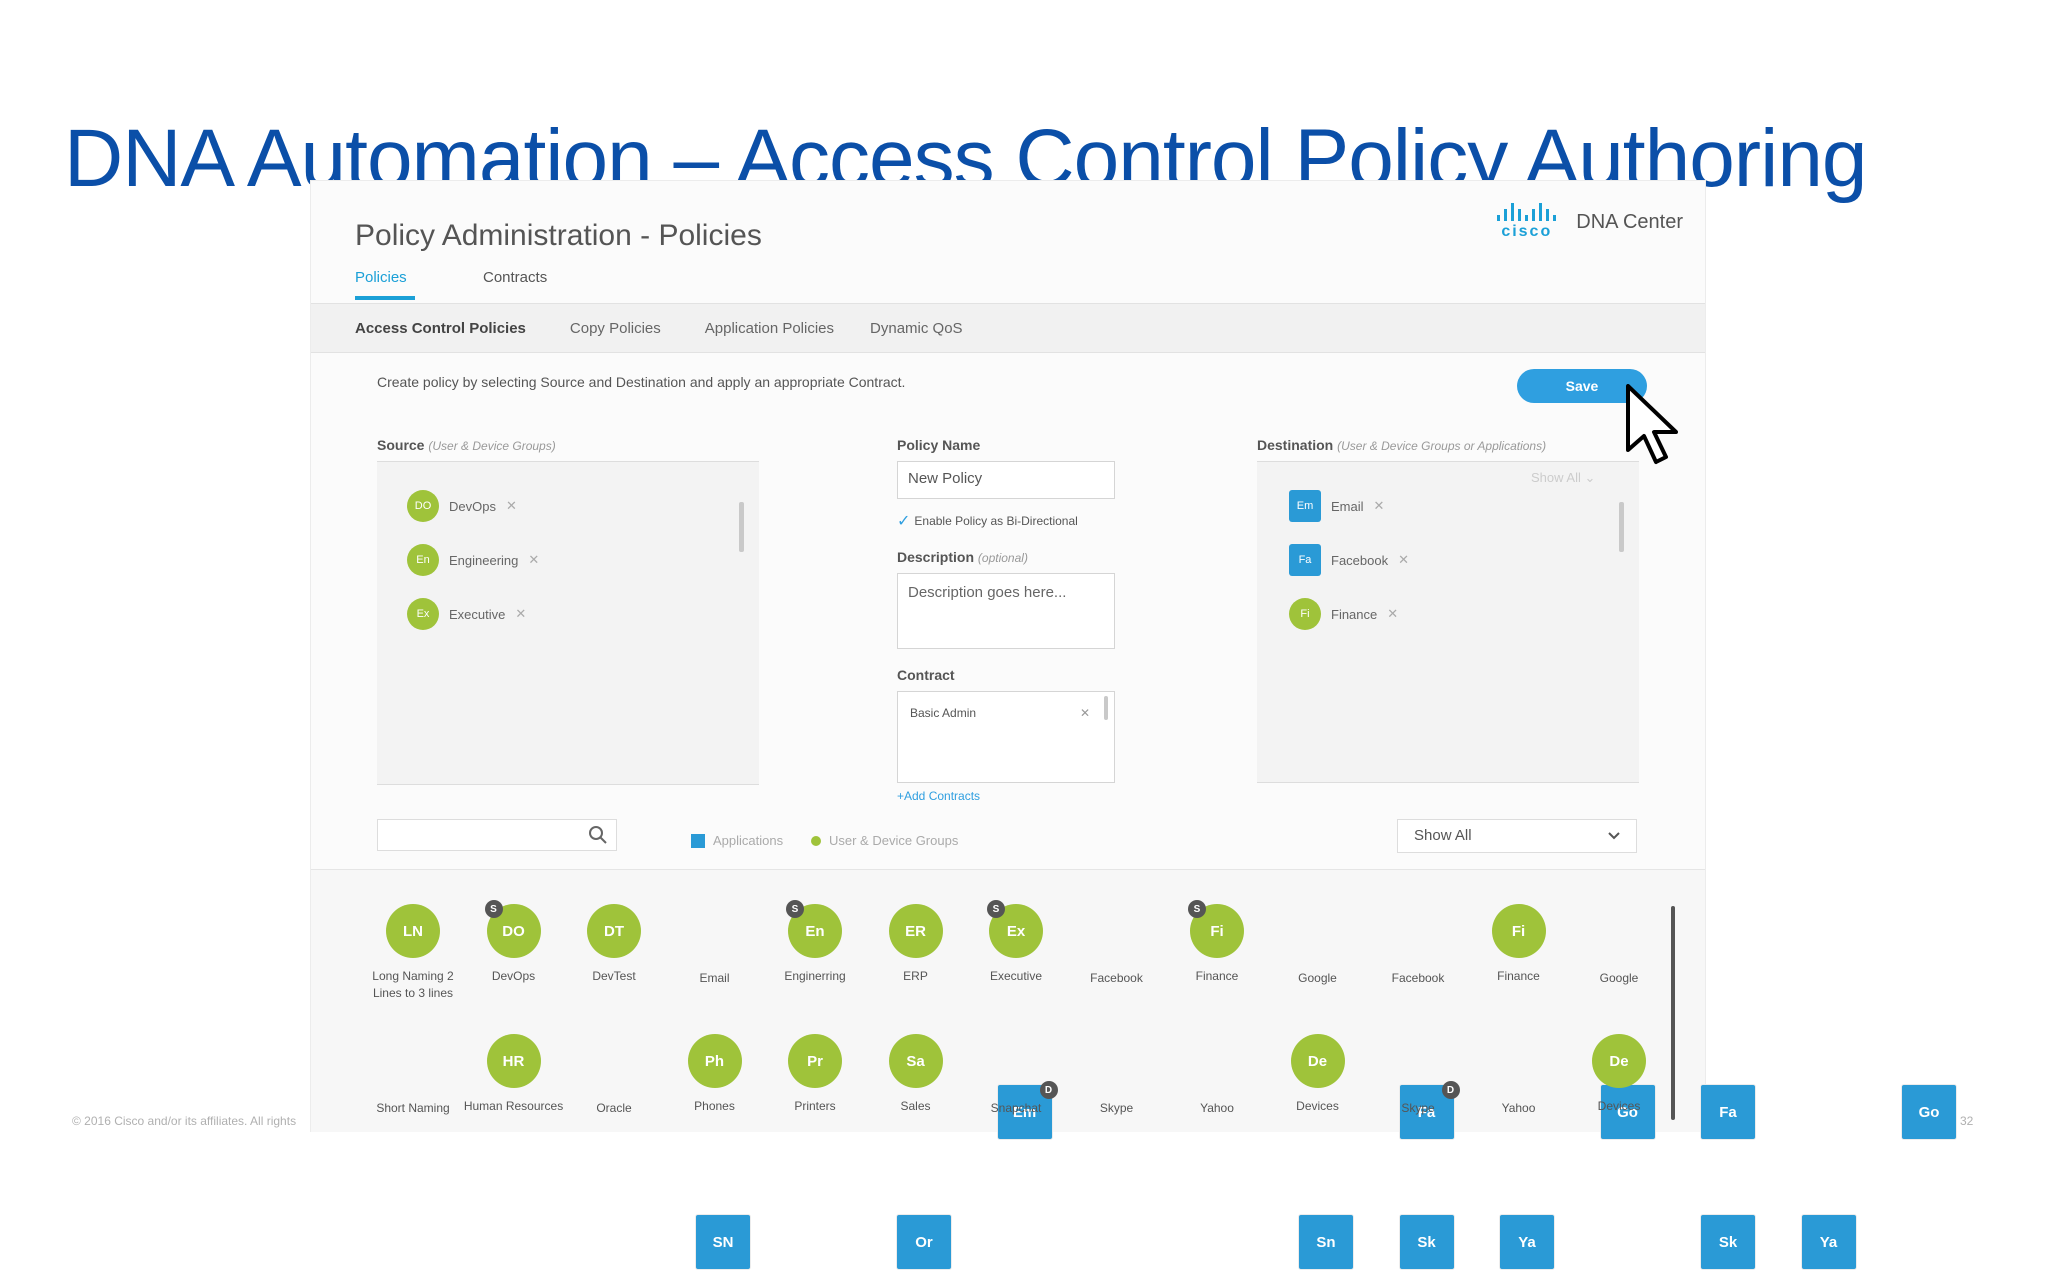 The height and width of the screenshot is (1270, 2048). I want to click on group-icon: Ex, so click(423, 614).